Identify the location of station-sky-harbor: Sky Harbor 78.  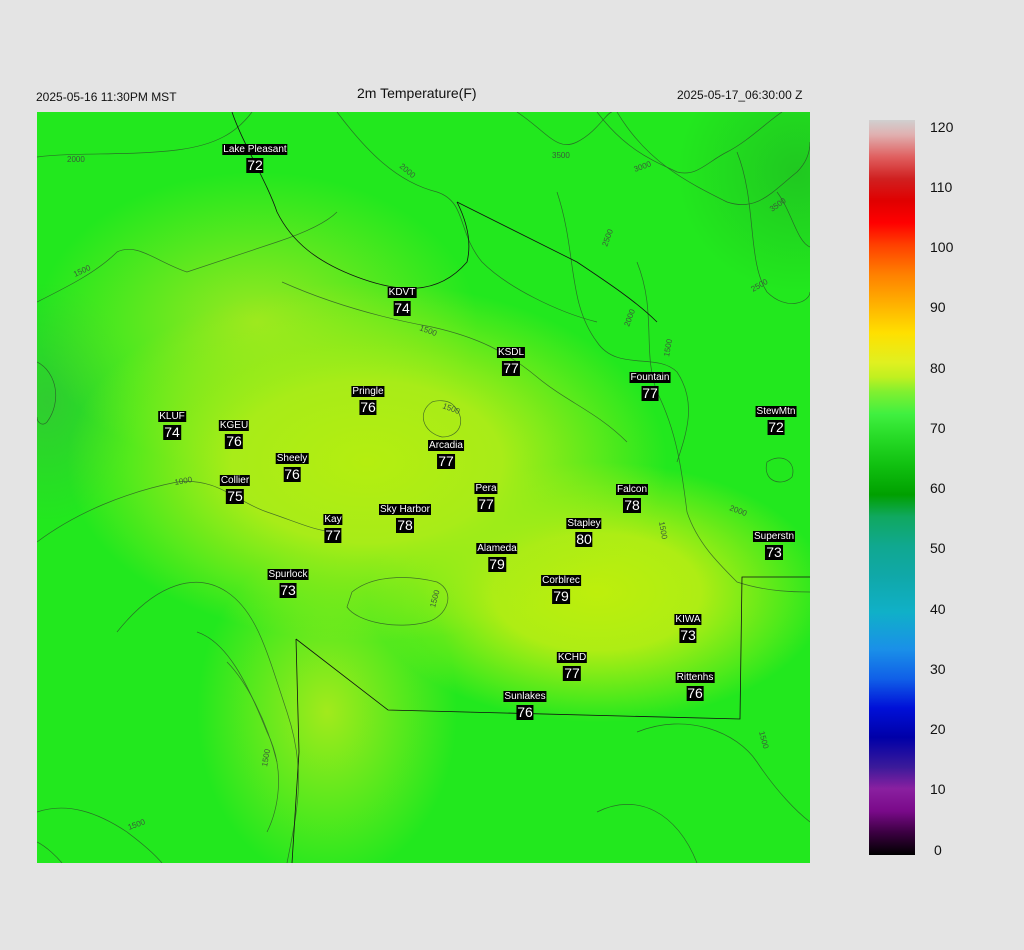
(405, 516).